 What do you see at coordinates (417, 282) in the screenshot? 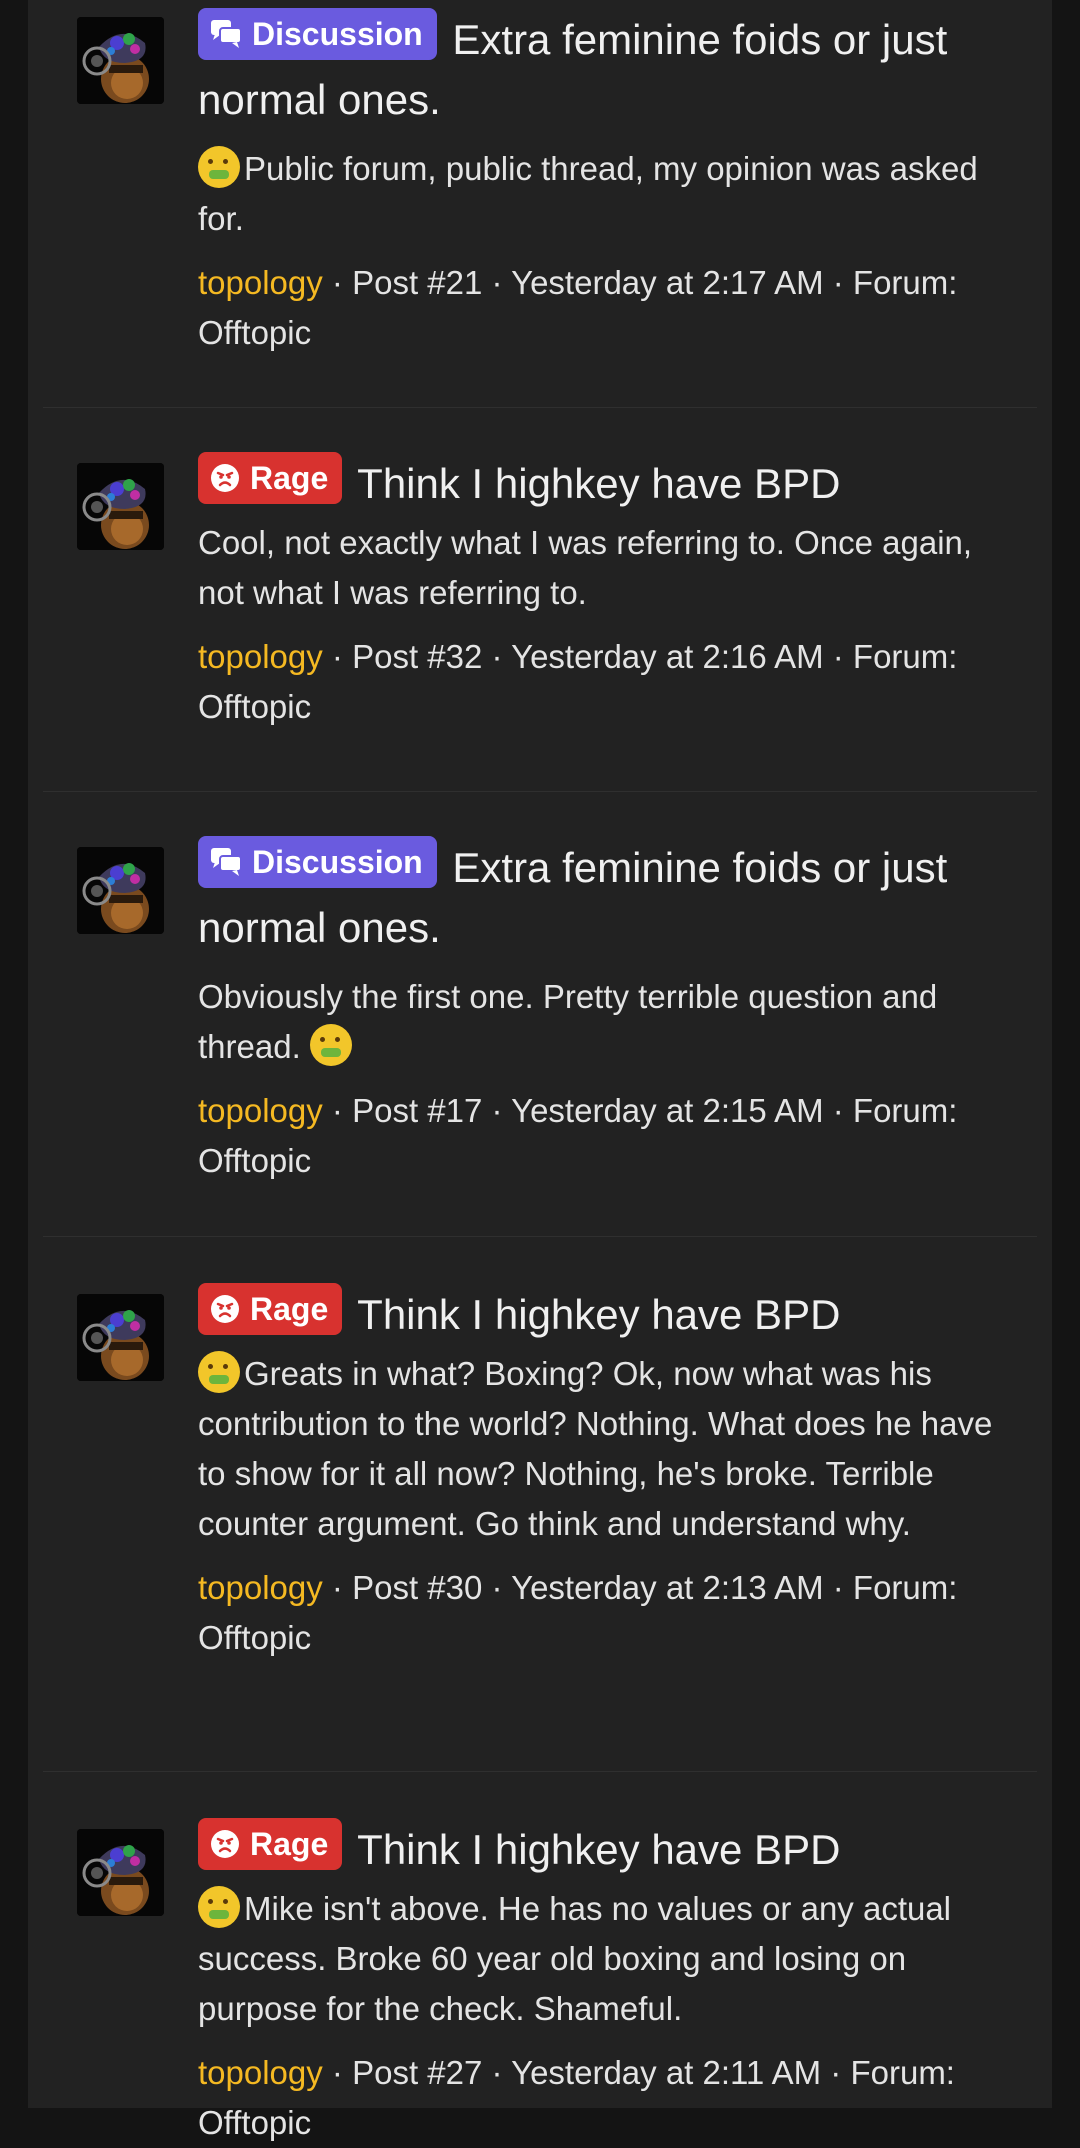
I see `post-number: Post #21` at bounding box center [417, 282].